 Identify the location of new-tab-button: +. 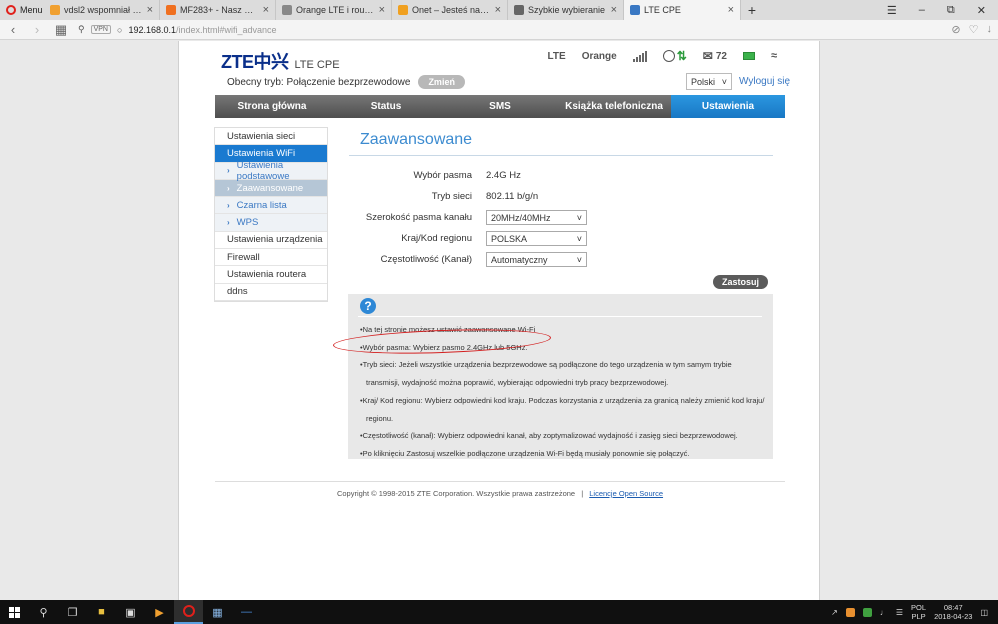
(752, 10).